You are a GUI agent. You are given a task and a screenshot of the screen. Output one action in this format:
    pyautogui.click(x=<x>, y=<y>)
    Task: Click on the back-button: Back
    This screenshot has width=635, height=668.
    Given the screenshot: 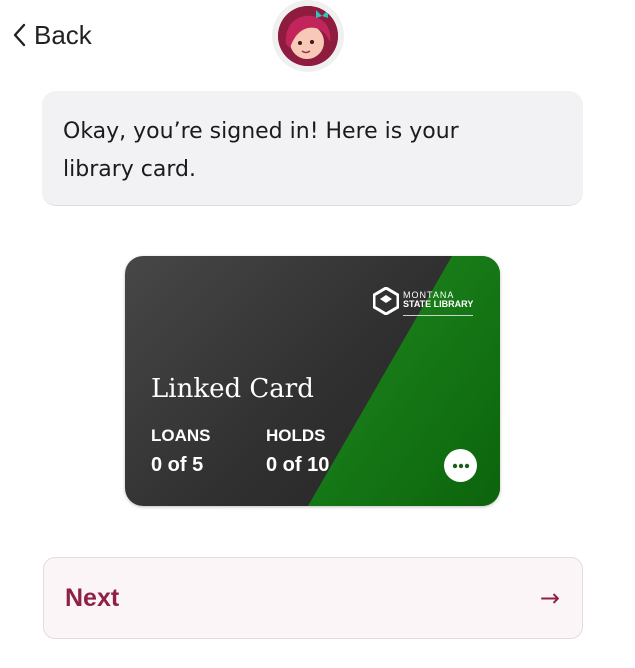 What is the action you would take?
    pyautogui.click(x=52, y=35)
    